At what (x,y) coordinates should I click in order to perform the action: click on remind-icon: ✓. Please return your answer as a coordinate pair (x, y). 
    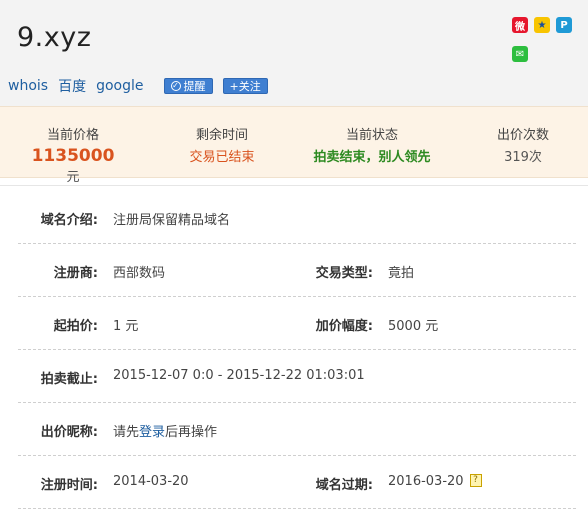
    Looking at the image, I should click on (175, 86).